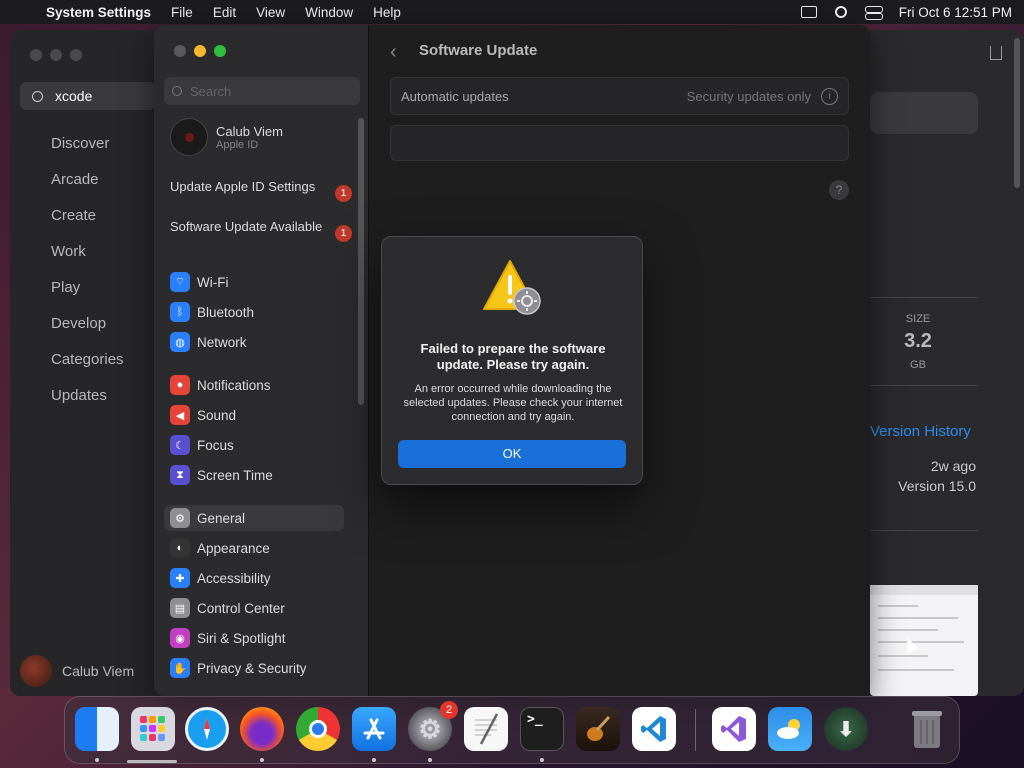 The image size is (1024, 768). Describe the element at coordinates (180, 518) in the screenshot. I see `gear-icon: ⚙` at that location.